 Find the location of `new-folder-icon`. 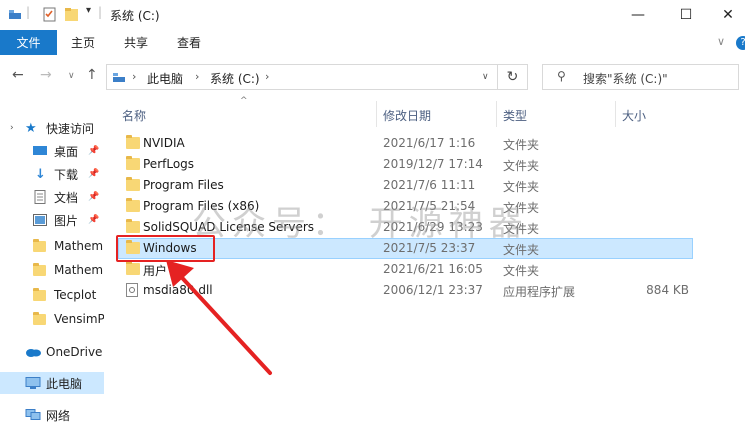

new-folder-icon is located at coordinates (71, 14).